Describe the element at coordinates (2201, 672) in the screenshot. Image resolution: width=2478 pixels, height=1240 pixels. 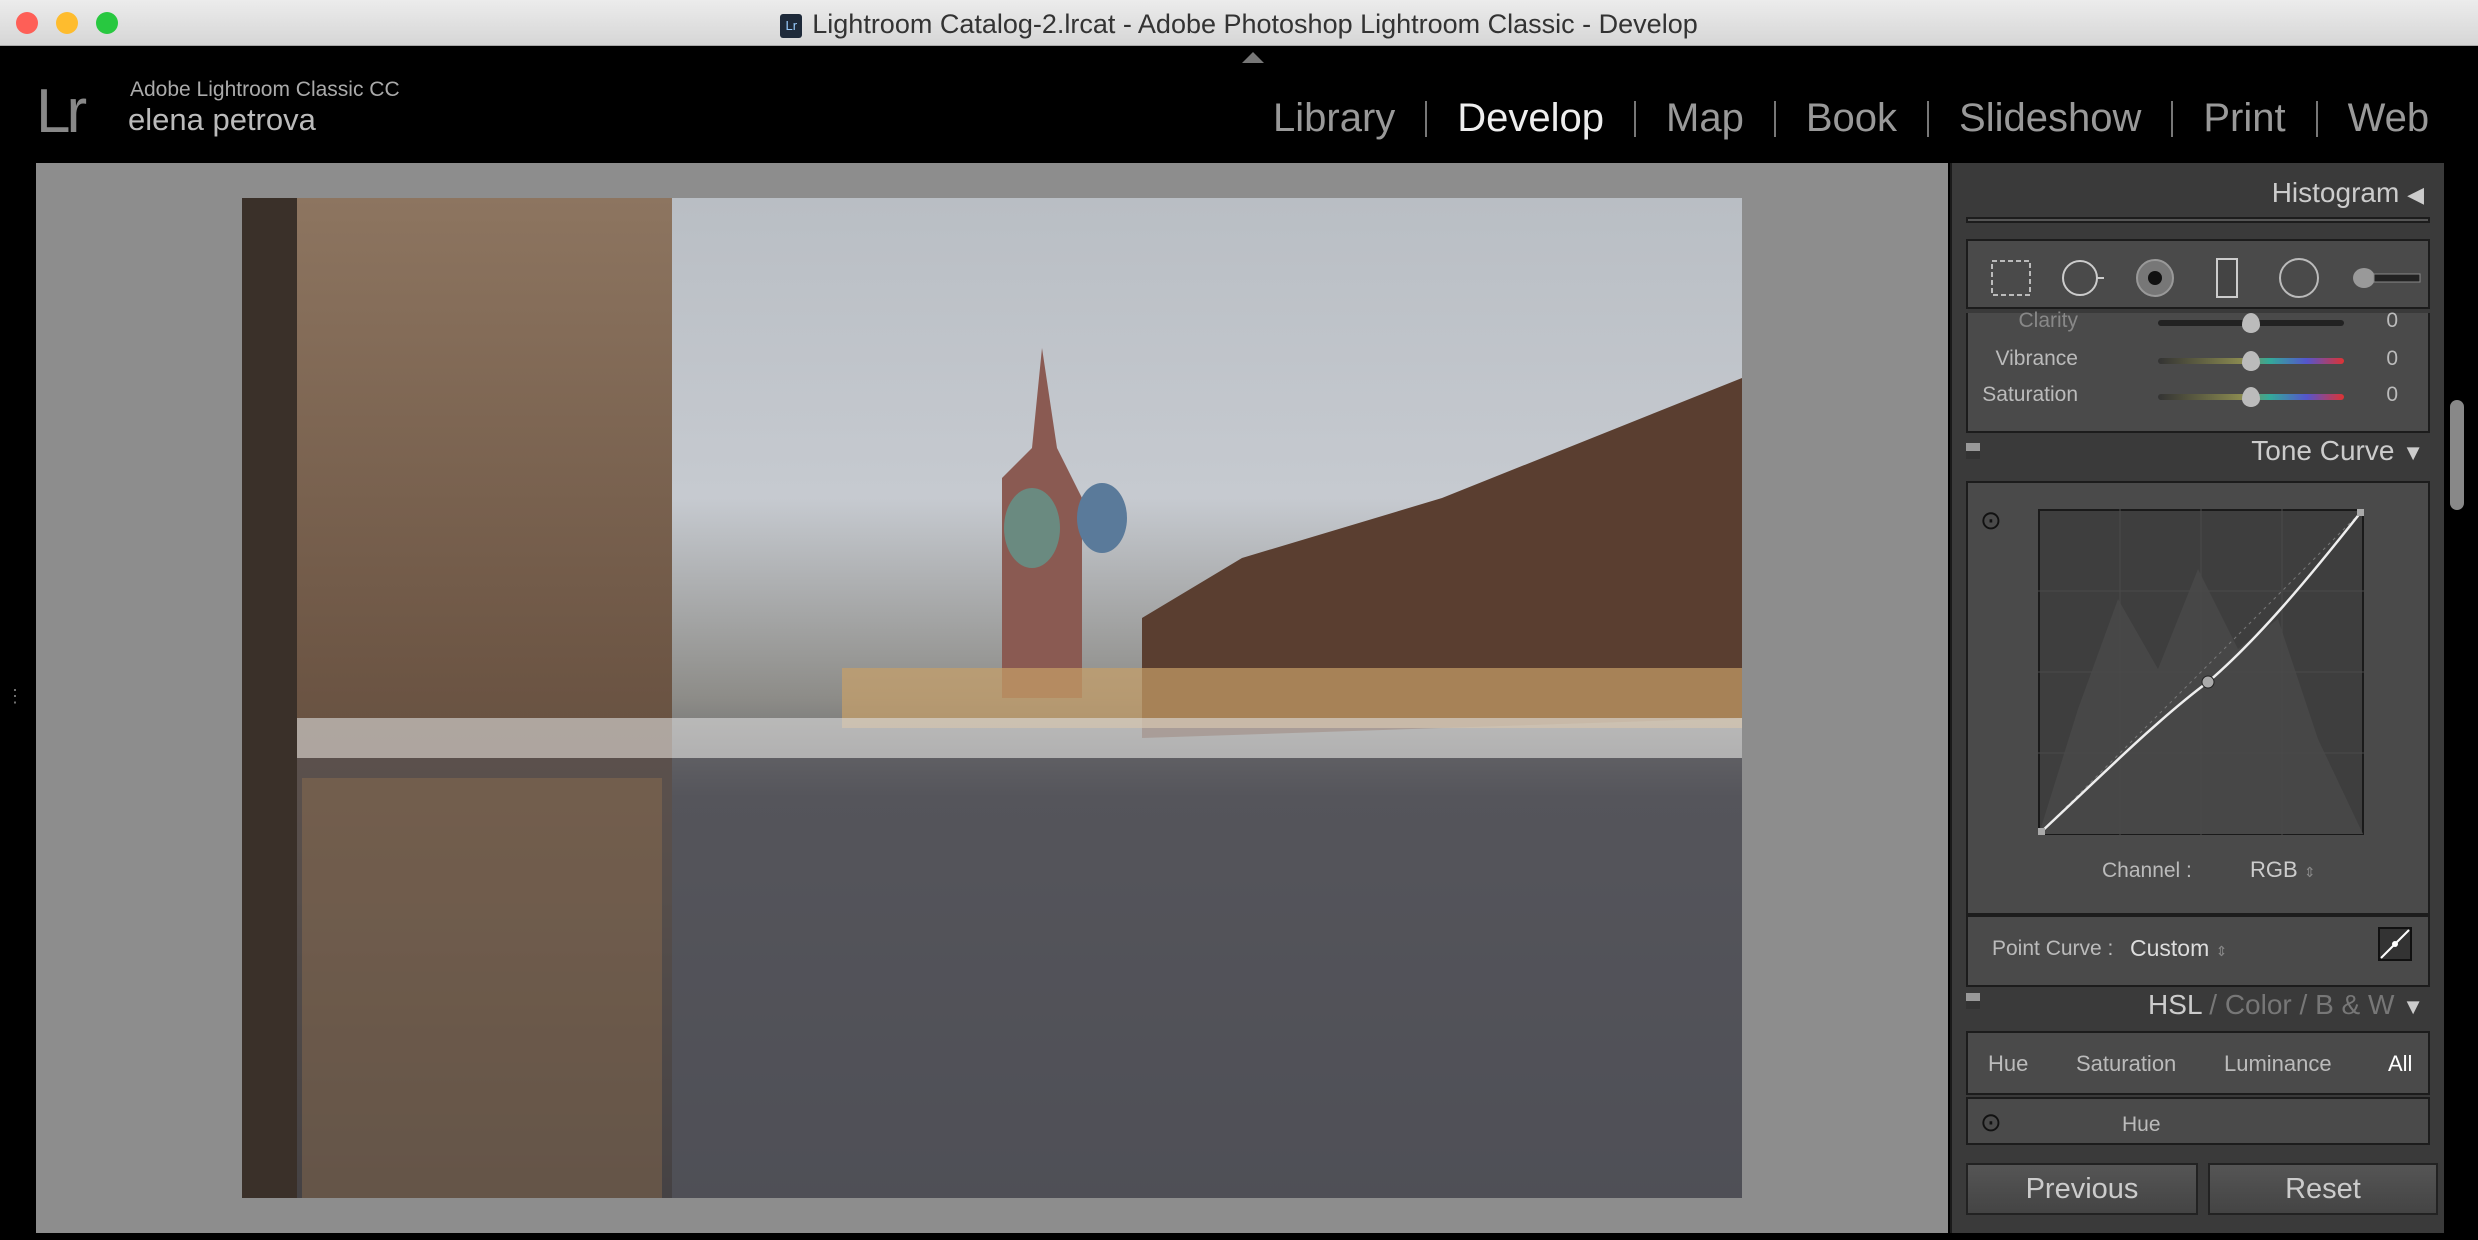
I see `tone-curve-graph` at that location.